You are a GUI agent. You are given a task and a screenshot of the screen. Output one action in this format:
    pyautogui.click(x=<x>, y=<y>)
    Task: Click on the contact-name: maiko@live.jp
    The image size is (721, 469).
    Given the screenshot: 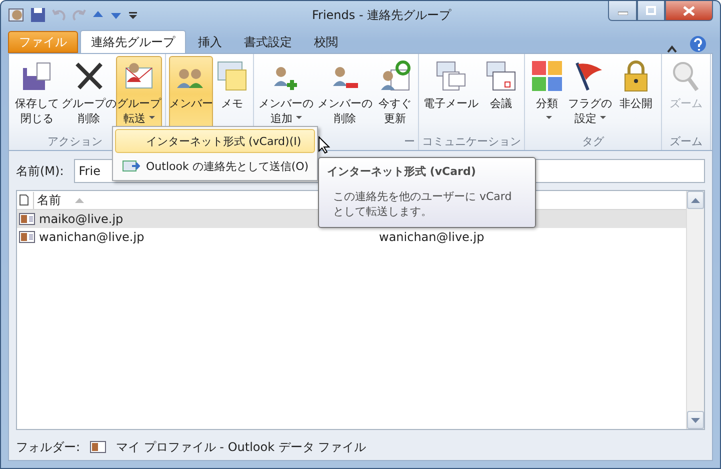 What is the action you would take?
    pyautogui.click(x=81, y=219)
    